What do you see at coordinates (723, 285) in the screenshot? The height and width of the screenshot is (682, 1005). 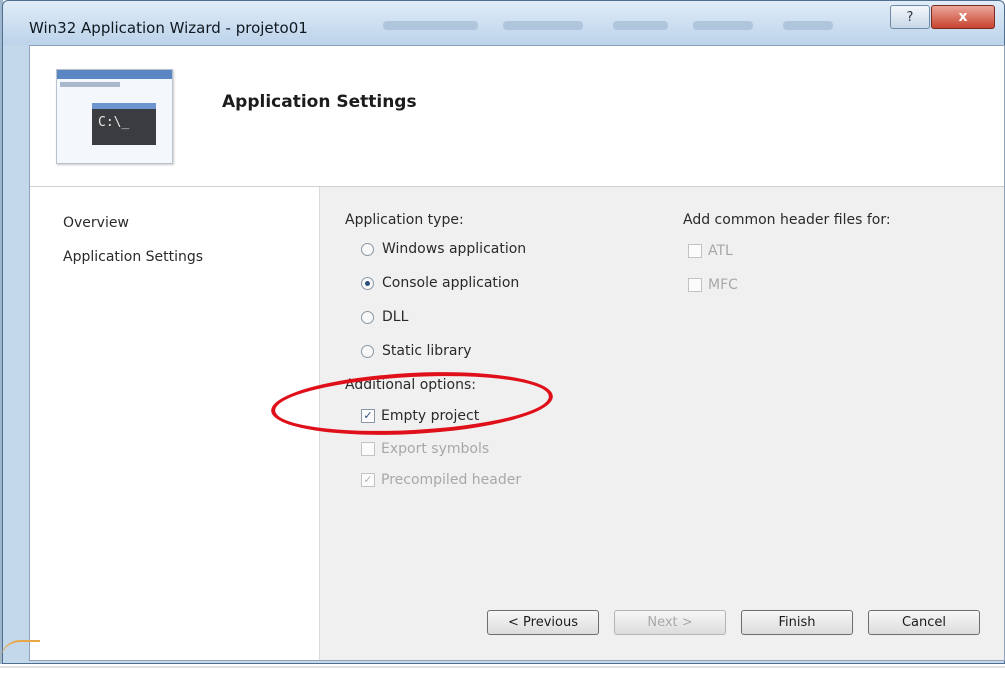 I see `checkbox-label: MFC` at bounding box center [723, 285].